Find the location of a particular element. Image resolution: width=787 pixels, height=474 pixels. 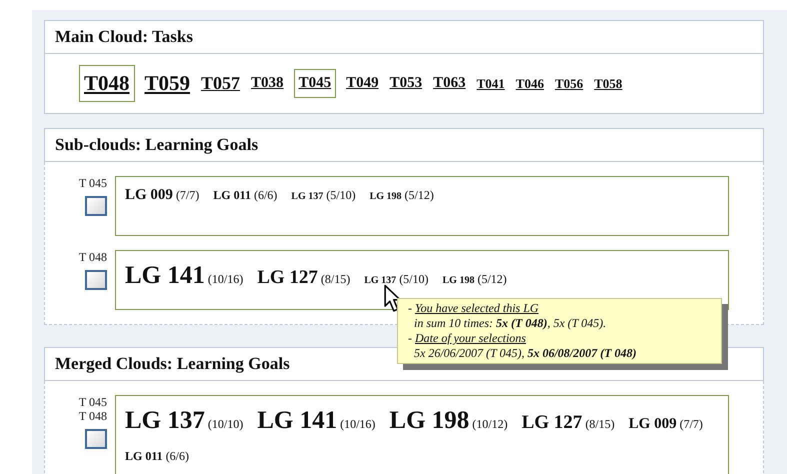

panel-title: Merged Clouds: Learning Goals is located at coordinates (172, 363).